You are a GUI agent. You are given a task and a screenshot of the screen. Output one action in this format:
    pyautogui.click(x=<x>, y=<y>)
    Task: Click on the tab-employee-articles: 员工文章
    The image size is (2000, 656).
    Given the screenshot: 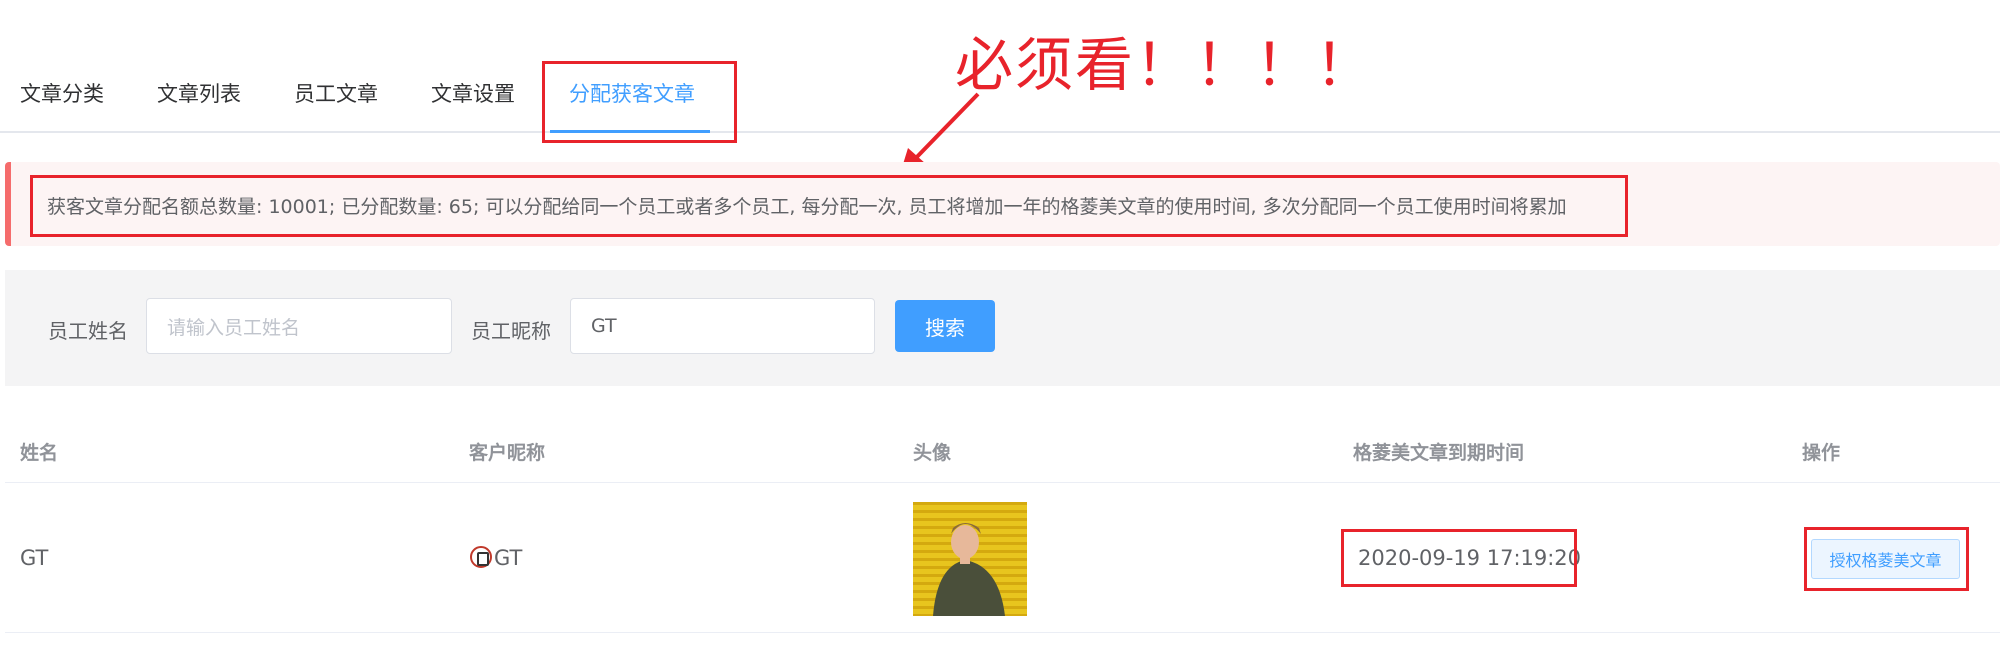 What is the action you would take?
    pyautogui.click(x=336, y=93)
    